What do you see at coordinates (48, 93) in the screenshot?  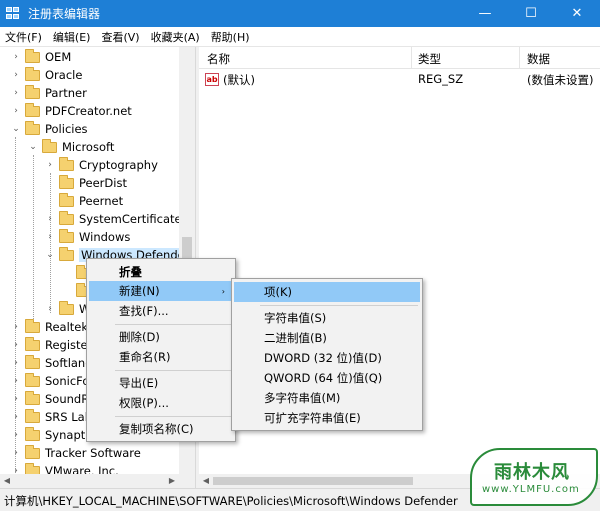 I see `tree-item: › Partner` at bounding box center [48, 93].